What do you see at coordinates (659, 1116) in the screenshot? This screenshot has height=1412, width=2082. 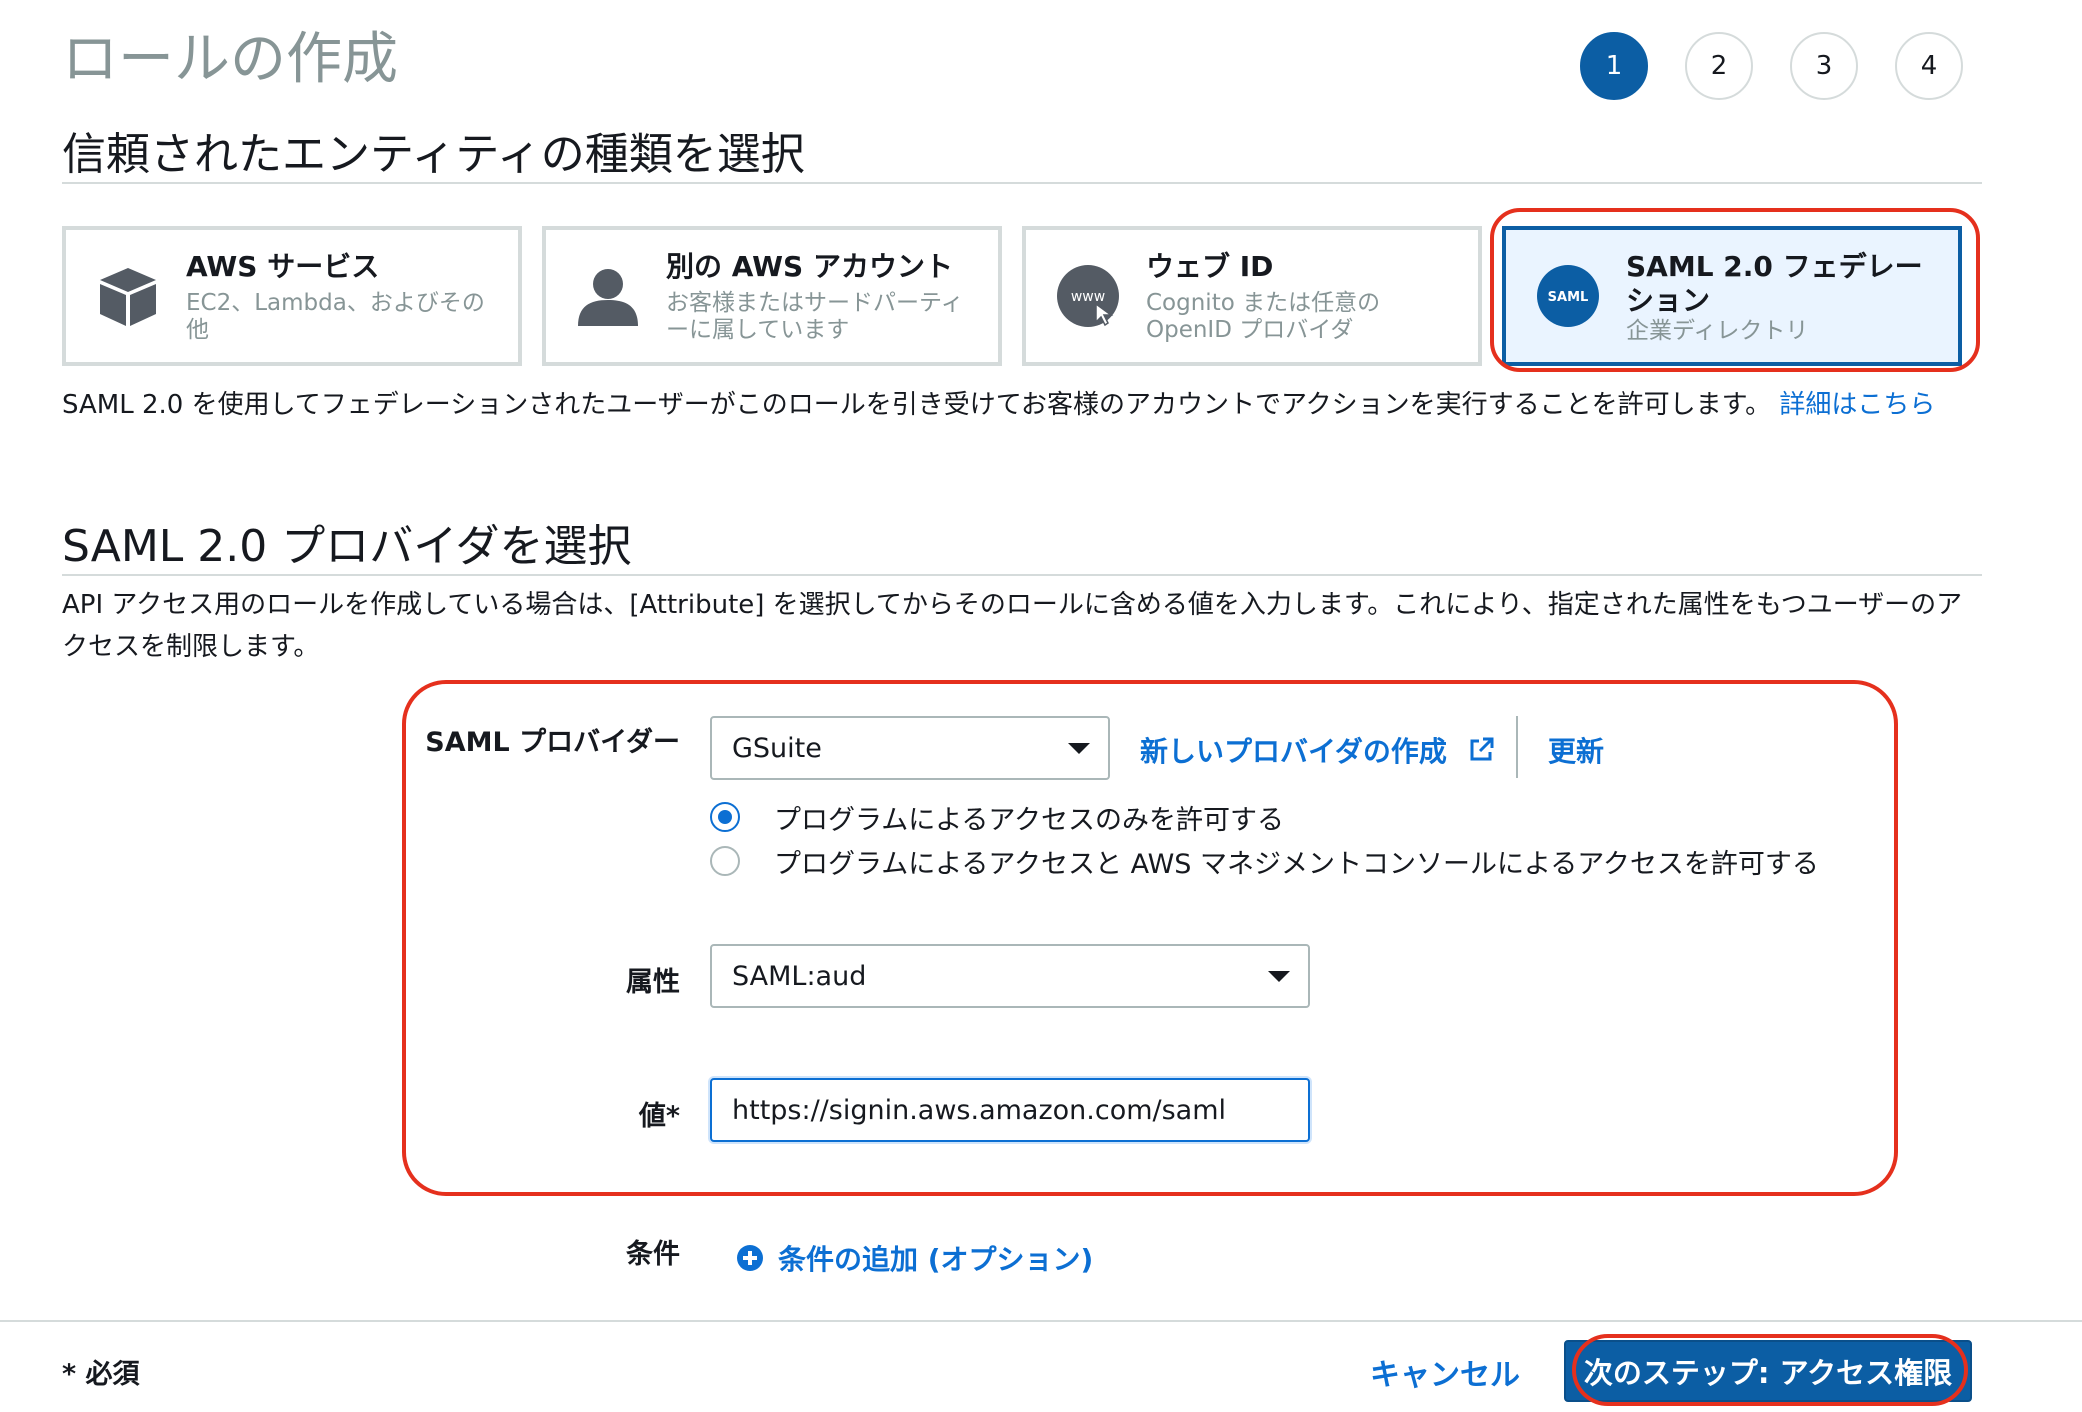 I see `value-label: 値*` at bounding box center [659, 1116].